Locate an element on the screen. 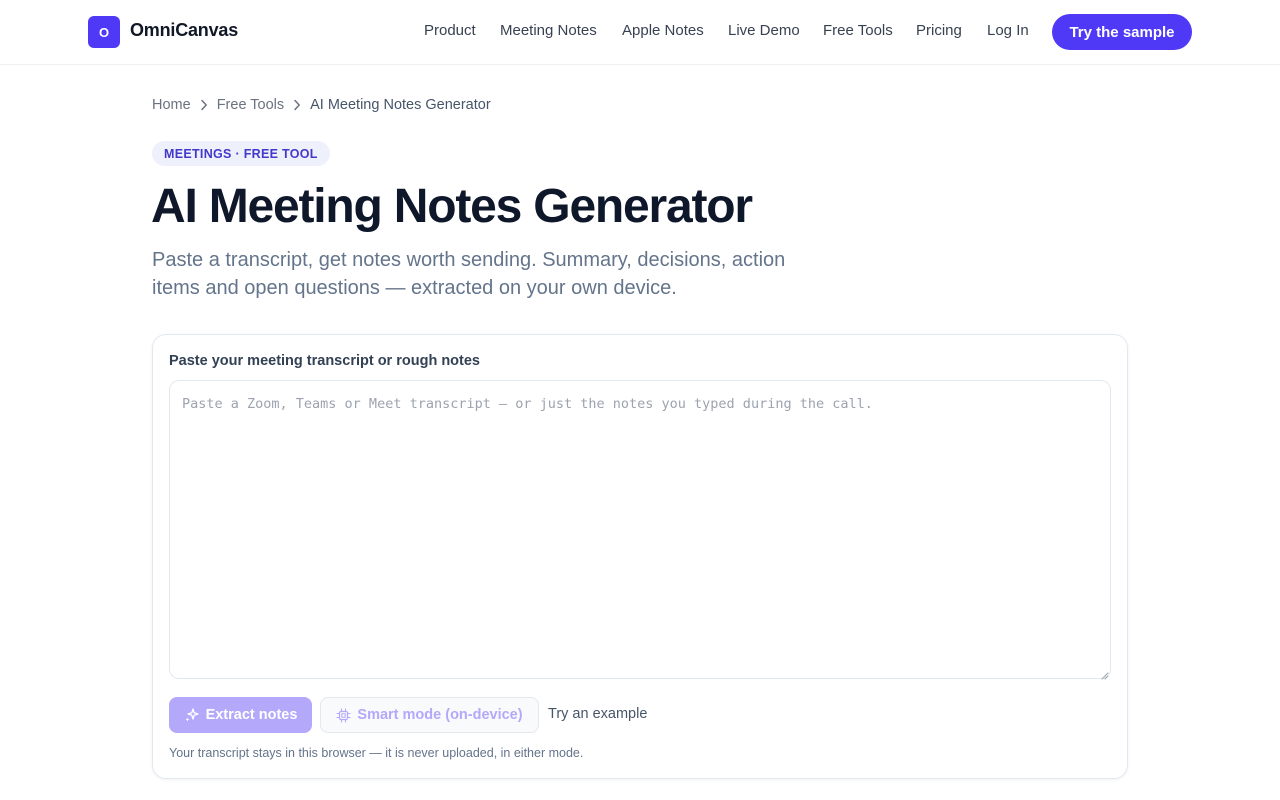  category-badge: MEETINGS · FREE TOOL is located at coordinates (241, 153).